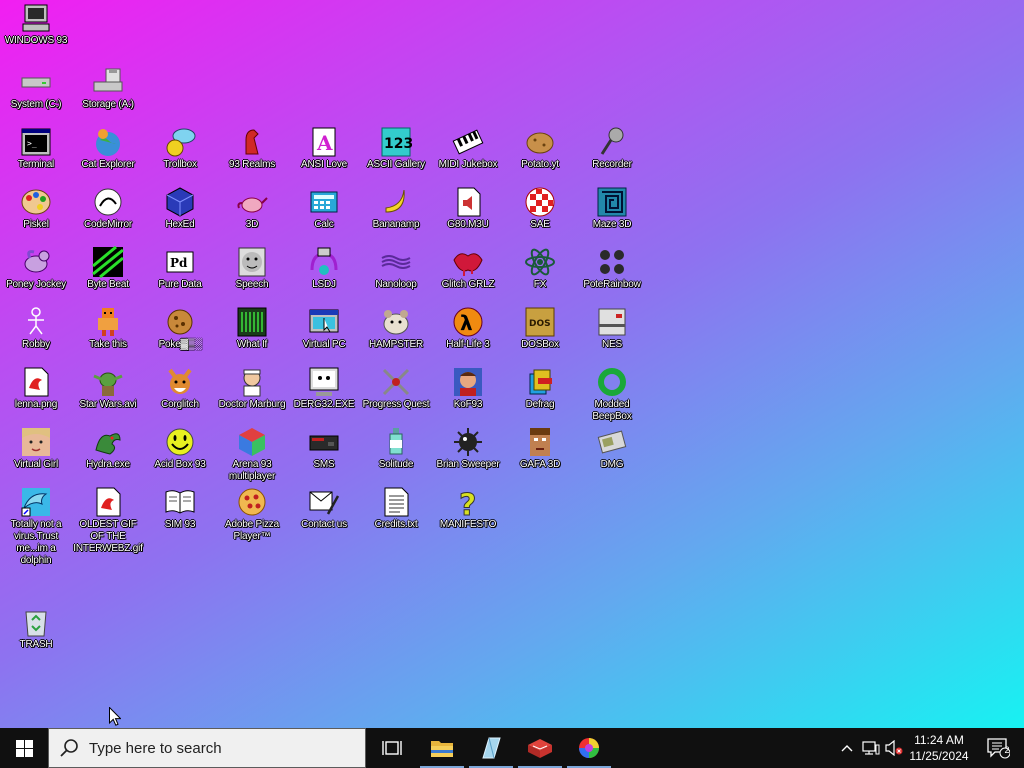 Image resolution: width=1024 pixels, height=768 pixels. I want to click on desktop-icon: Modded BeepBox, so click(612, 394).